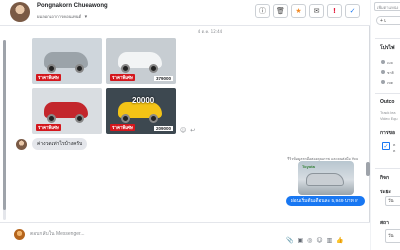 Image resolution: width=400 pixels, height=250 pixels. I want to click on date-divider: 4 ต.ค. 12:44, so click(210, 31).